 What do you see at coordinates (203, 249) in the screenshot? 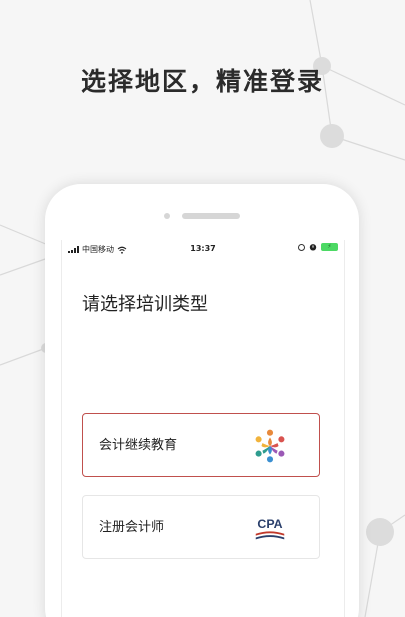
I see `status-bar: 中国移动 13:37 ⚡` at bounding box center [203, 249].